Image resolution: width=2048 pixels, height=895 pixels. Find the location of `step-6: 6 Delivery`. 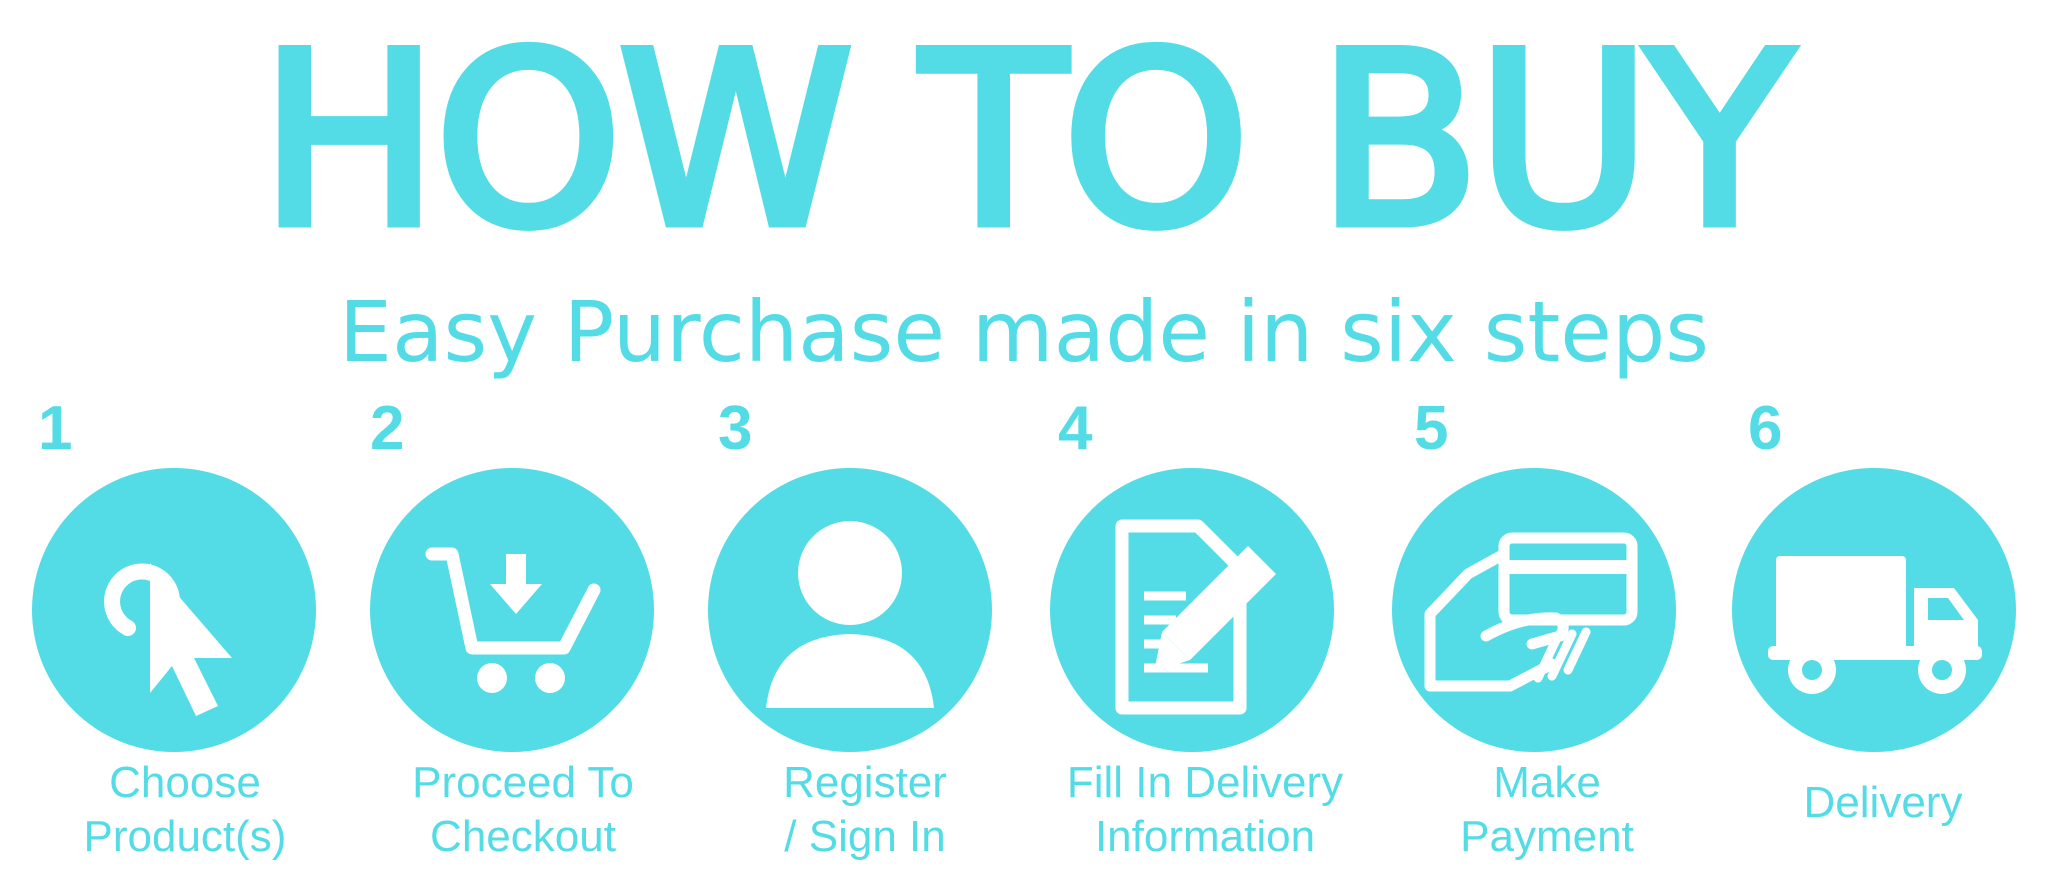

step-6: 6 Delivery is located at coordinates (1883, 638).